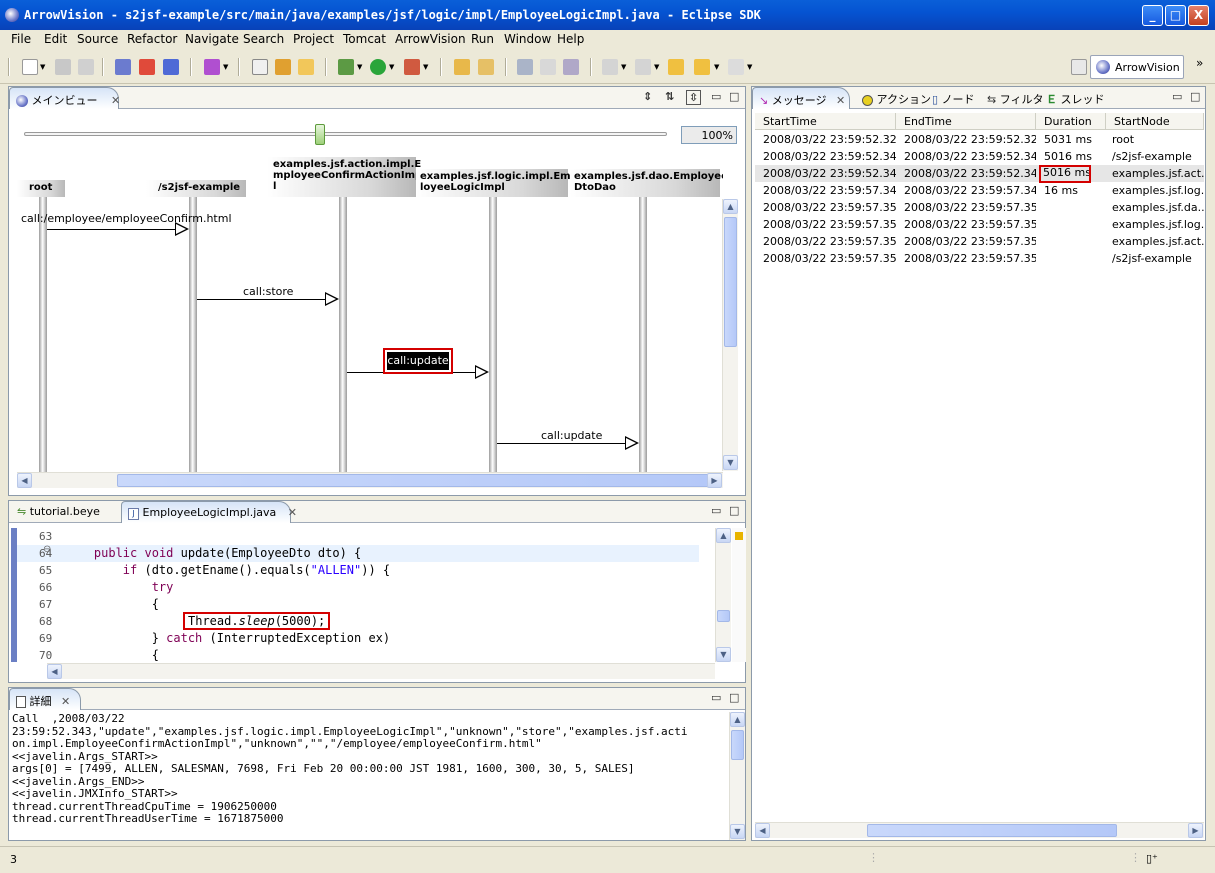 The width and height of the screenshot is (1215, 873). I want to click on pen-icon, so click(548, 67).